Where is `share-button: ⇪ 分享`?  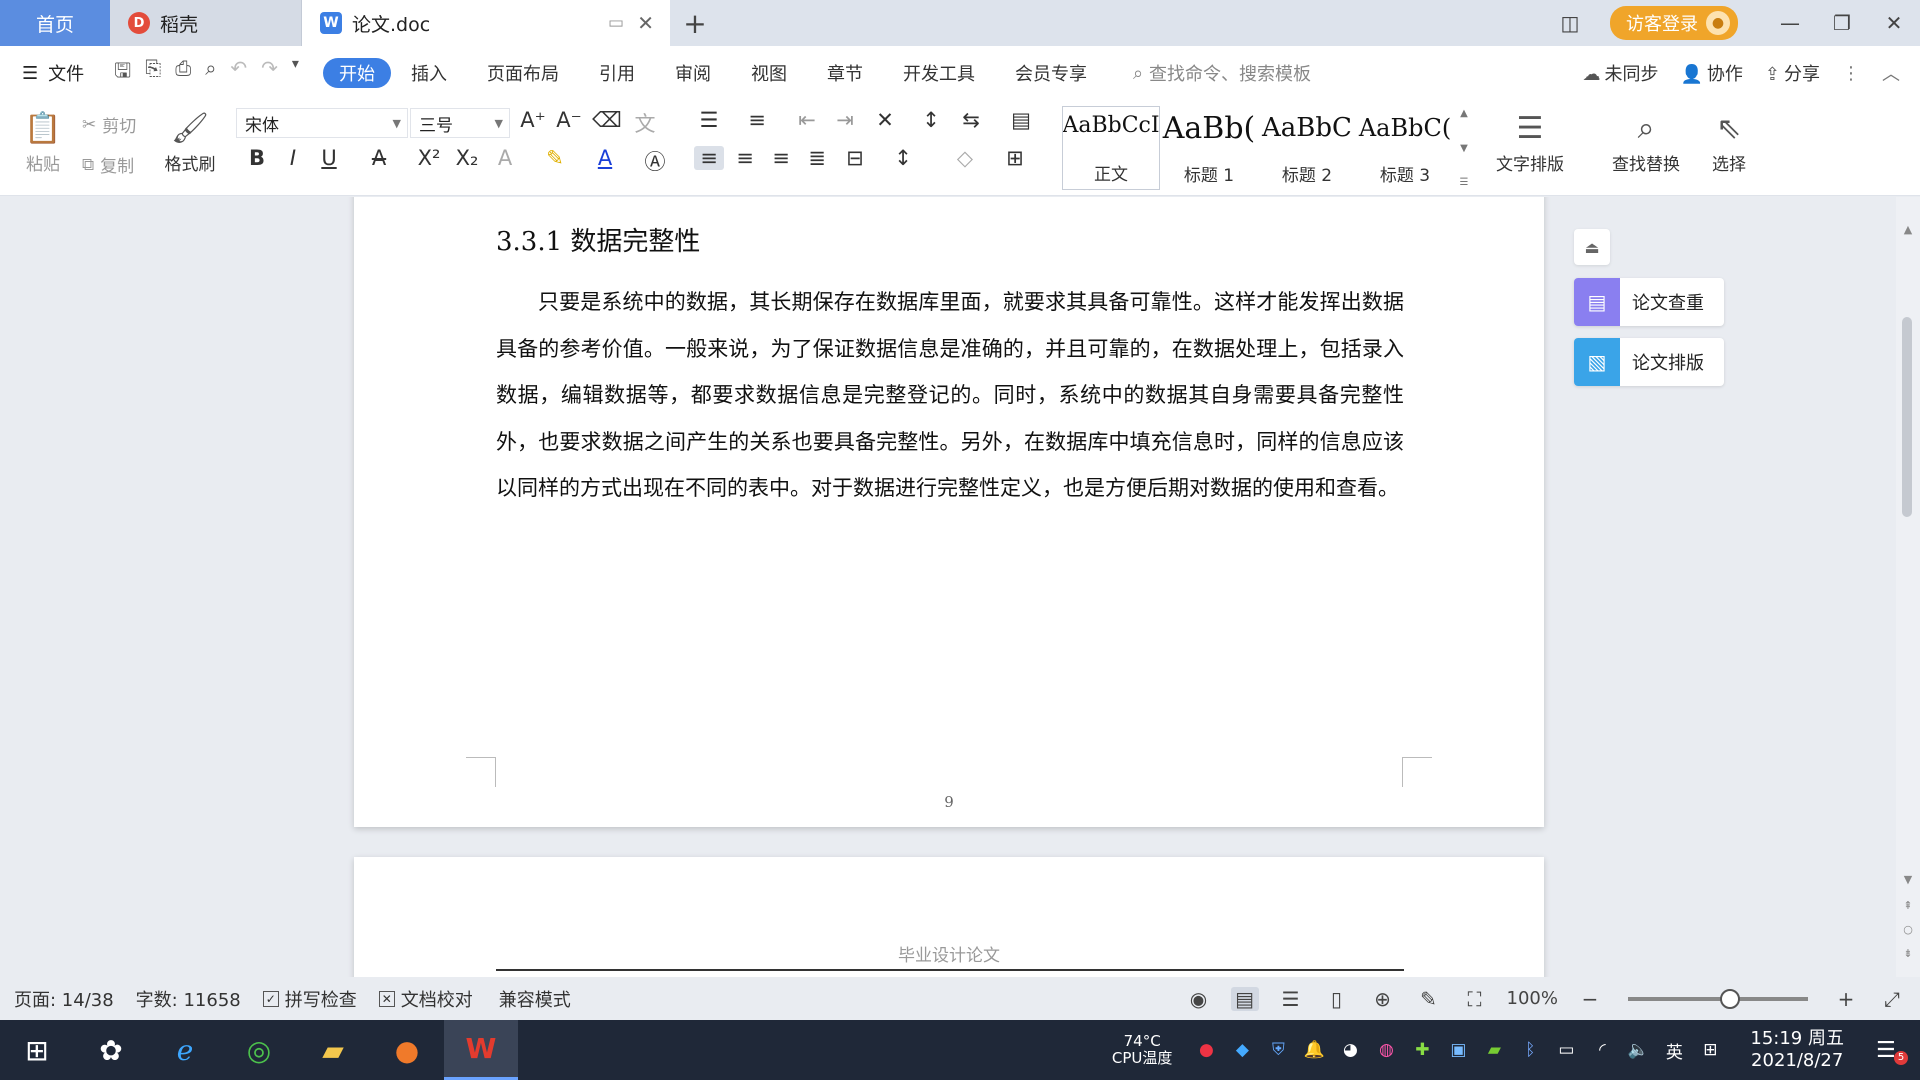
share-button: ⇪ 分享 is located at coordinates (1792, 73).